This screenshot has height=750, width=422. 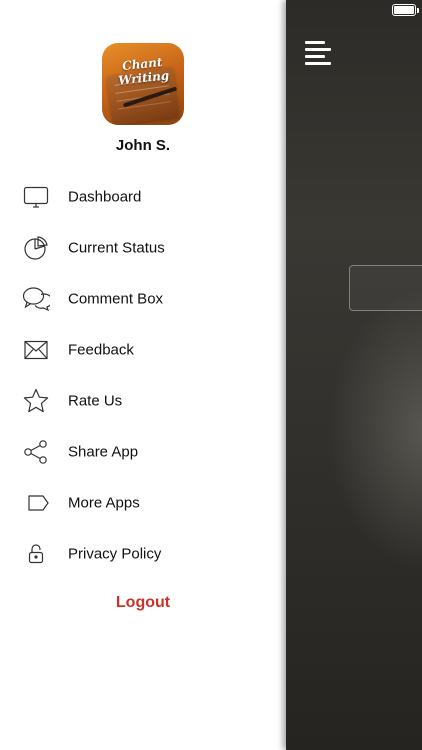 I want to click on menu-item-privacy-policy: Privacy Policy, so click(x=143, y=553).